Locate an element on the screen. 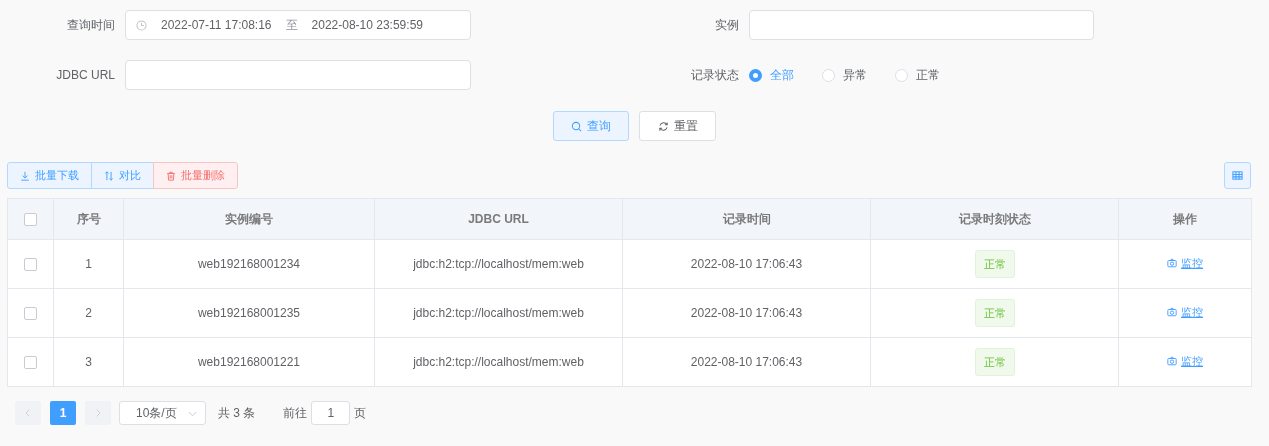 This screenshot has width=1269, height=446. chevron-left-icon is located at coordinates (28, 413).